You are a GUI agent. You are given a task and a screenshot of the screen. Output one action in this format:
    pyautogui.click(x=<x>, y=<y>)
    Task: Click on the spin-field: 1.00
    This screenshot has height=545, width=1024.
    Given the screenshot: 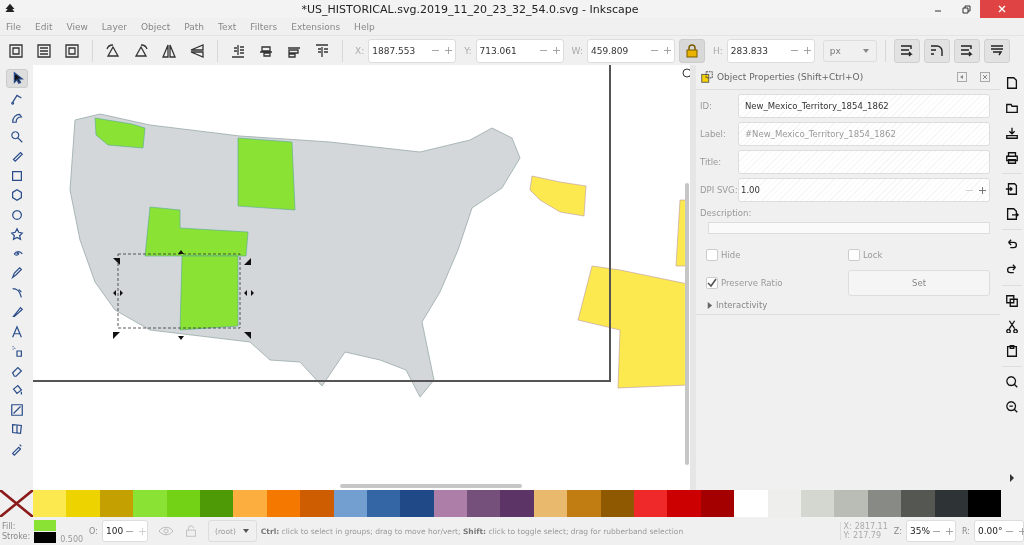 What is the action you would take?
    pyautogui.click(x=864, y=190)
    